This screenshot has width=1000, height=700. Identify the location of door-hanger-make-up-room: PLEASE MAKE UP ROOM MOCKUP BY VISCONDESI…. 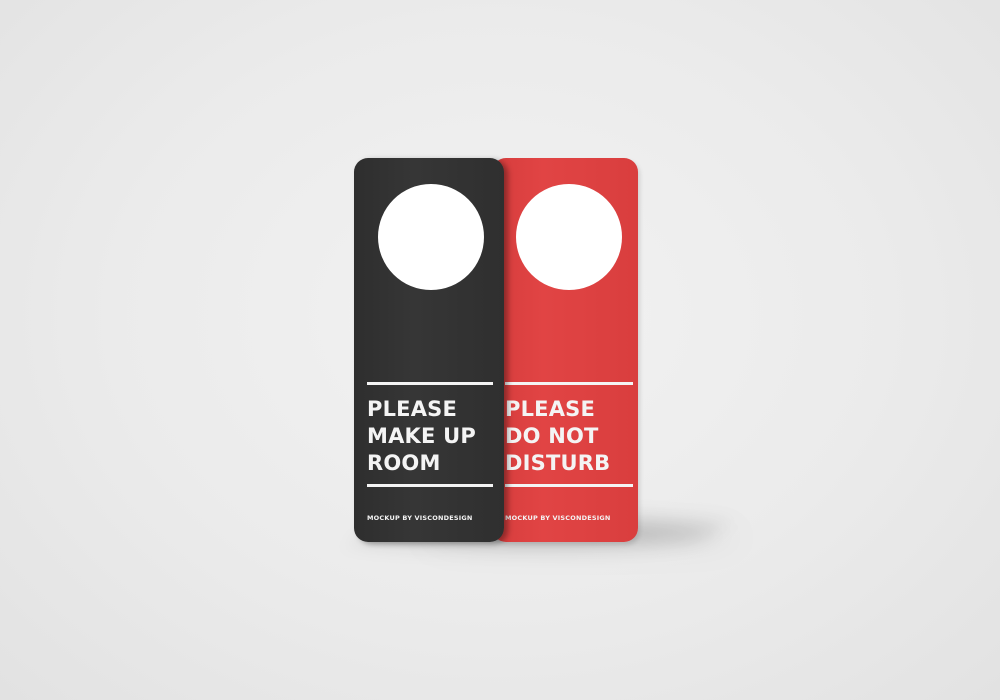
(429, 350).